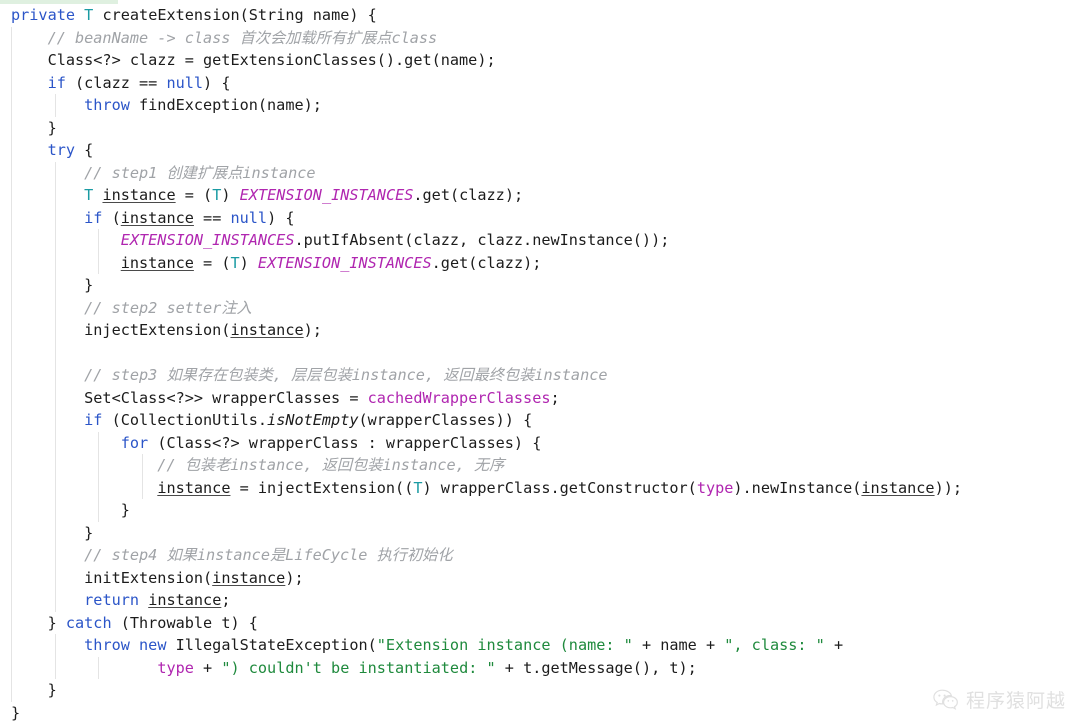  I want to click on code-line: // step2 setter注入, so click(540, 308).